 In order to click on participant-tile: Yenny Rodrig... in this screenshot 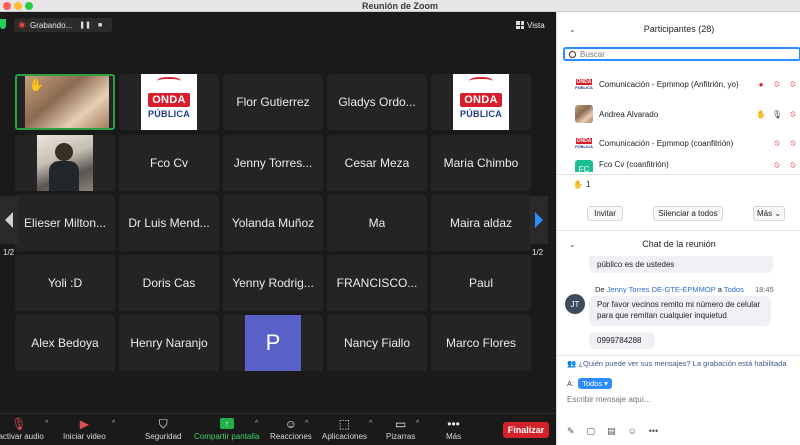, I will do `click(273, 283)`.